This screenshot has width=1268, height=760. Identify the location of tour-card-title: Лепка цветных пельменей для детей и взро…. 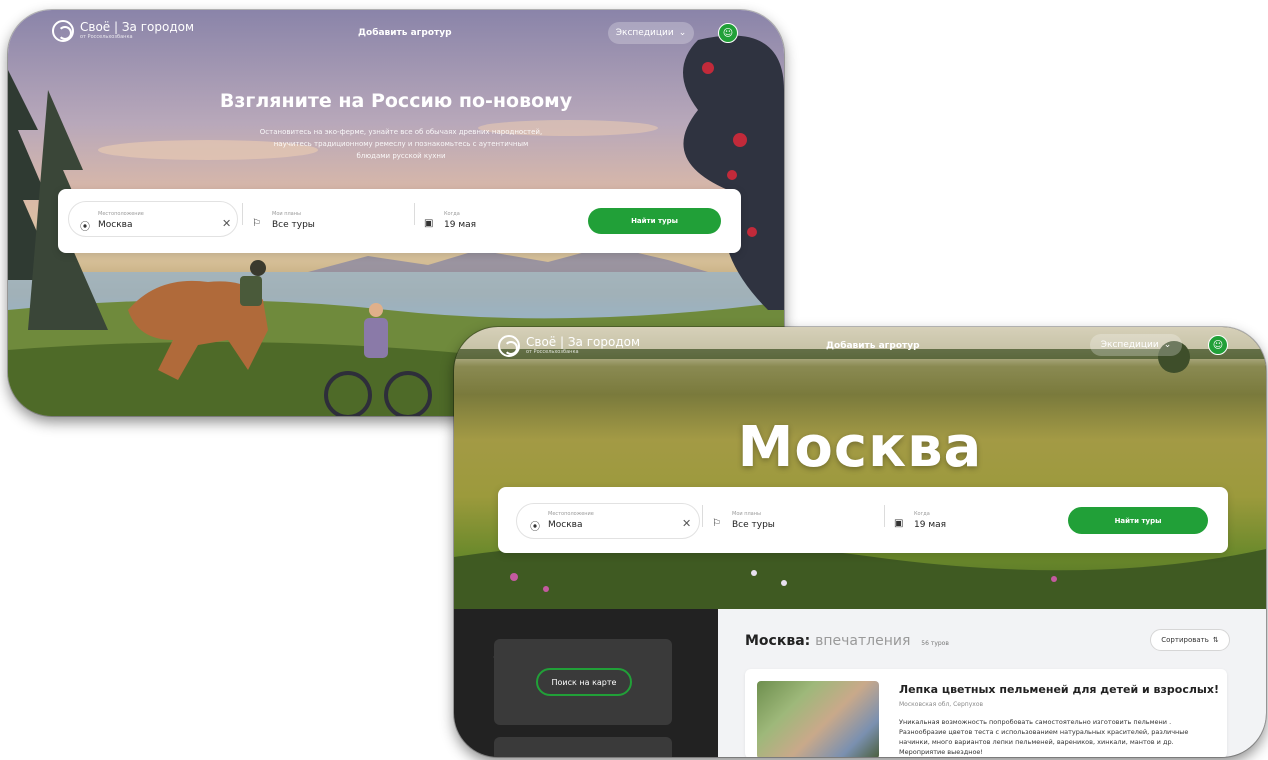
(1059, 689).